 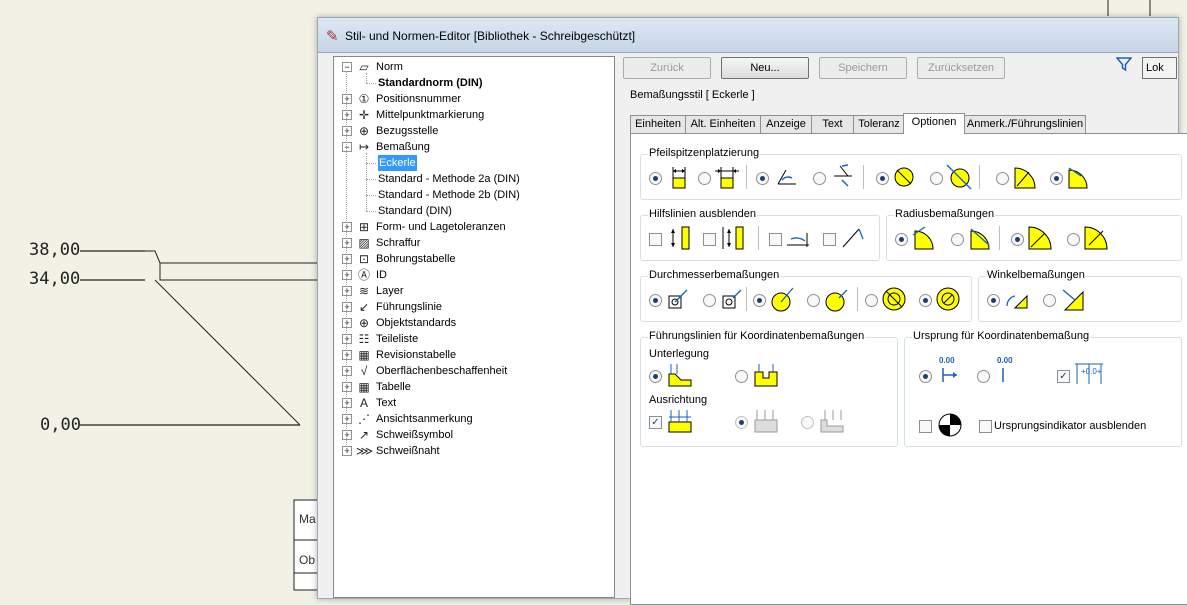 What do you see at coordinates (985, 426) in the screenshot?
I see `hide-origin-indicator-checkbox` at bounding box center [985, 426].